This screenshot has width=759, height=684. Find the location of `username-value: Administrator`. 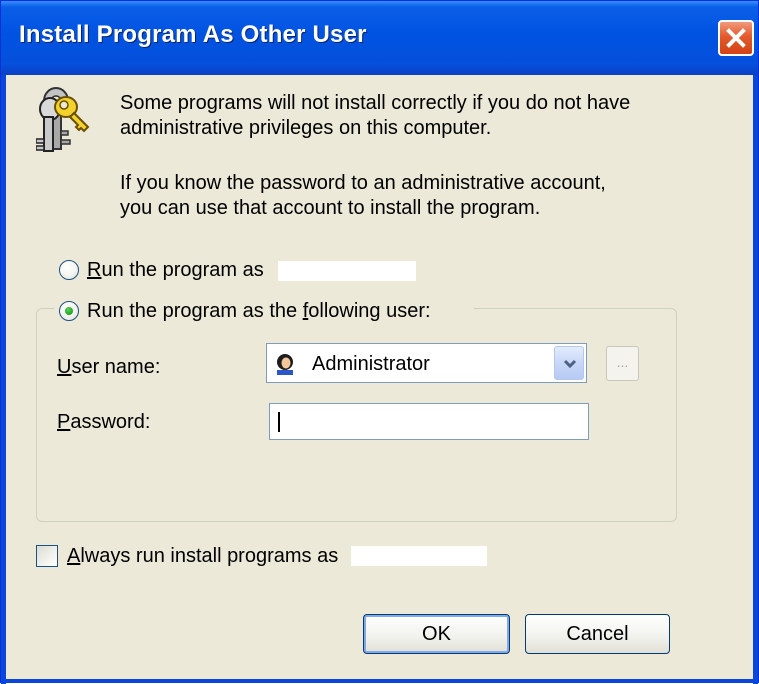

username-value: Administrator is located at coordinates (371, 364).